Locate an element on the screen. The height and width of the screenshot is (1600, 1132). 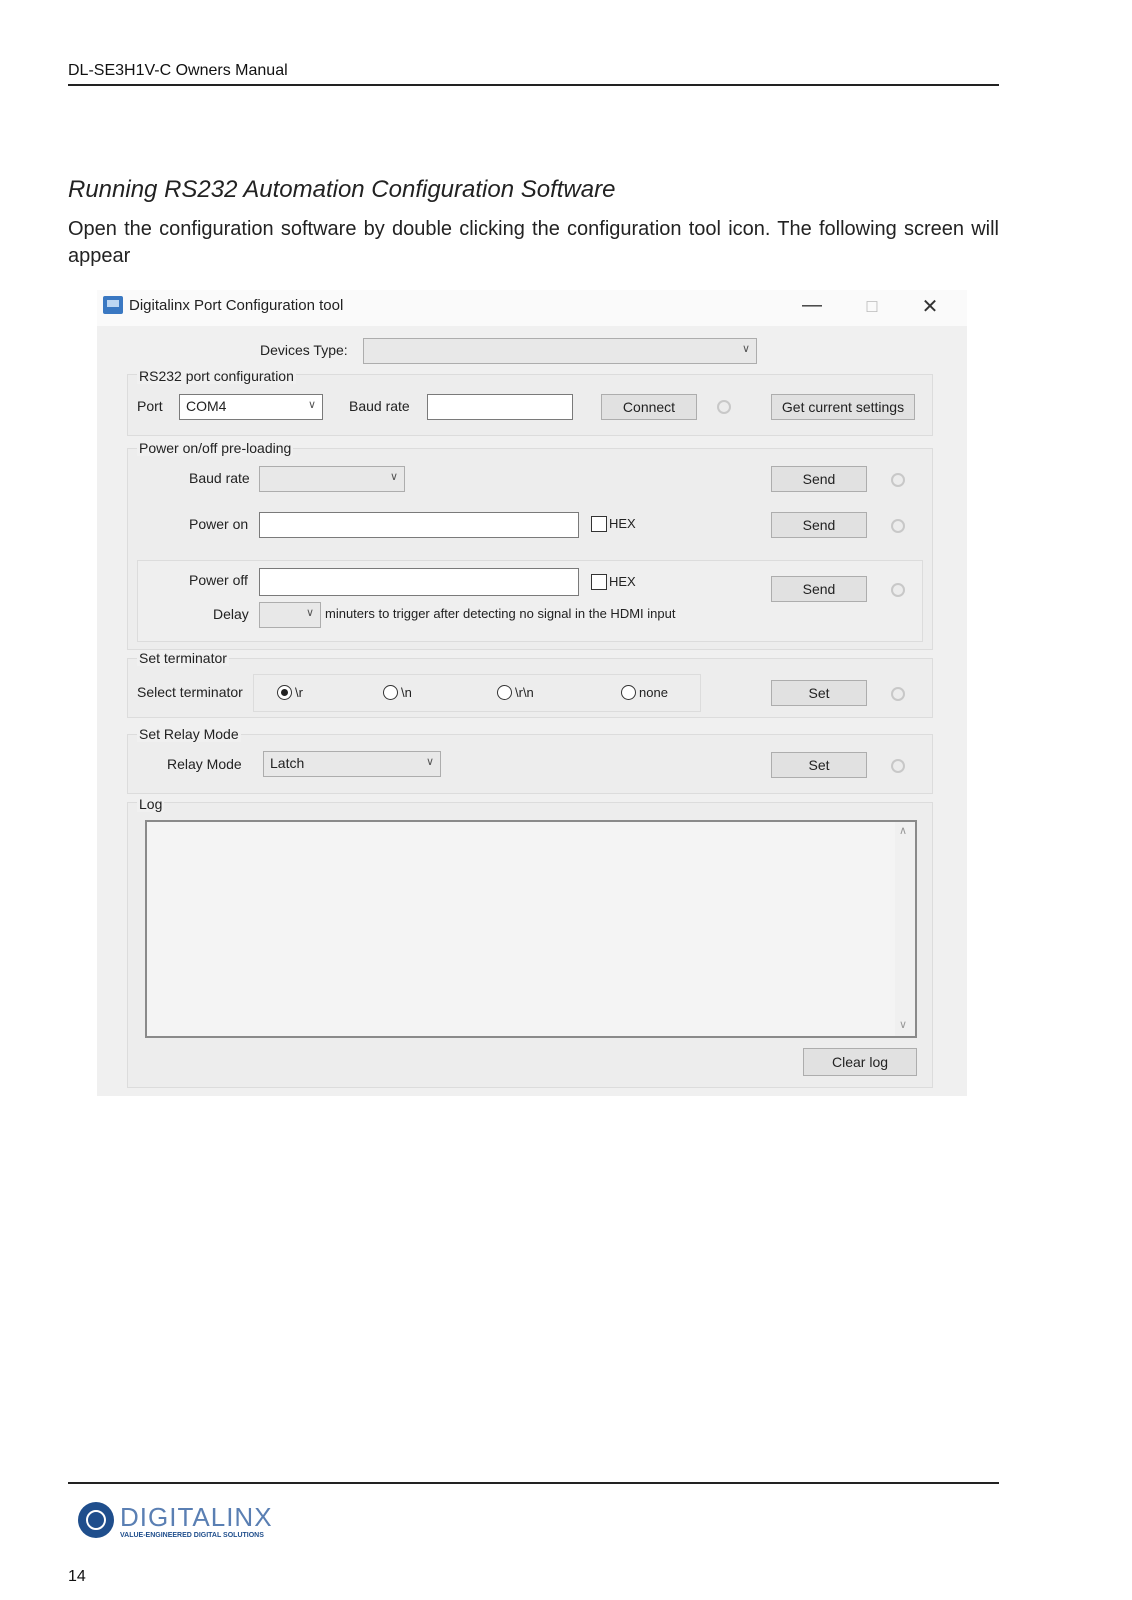
power-off-input is located at coordinates (419, 582).